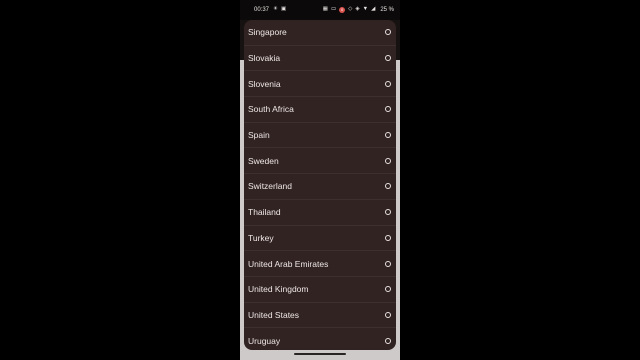  What do you see at coordinates (288, 263) in the screenshot?
I see `country-label: United Arab Emirates` at bounding box center [288, 263].